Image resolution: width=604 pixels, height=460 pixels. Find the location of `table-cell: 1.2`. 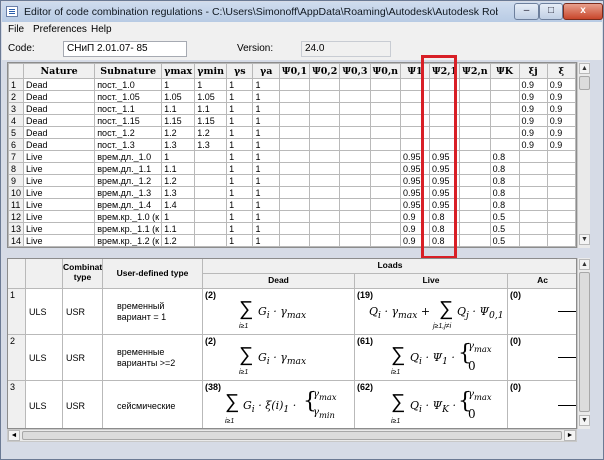

table-cell: 1.2 is located at coordinates (178, 132).